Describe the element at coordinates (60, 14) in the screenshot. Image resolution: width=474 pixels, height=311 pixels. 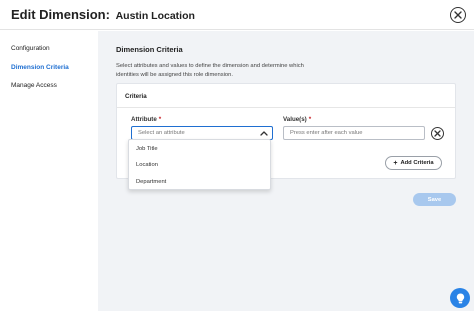
I see `page-title-label: Edit Dimension:` at that location.